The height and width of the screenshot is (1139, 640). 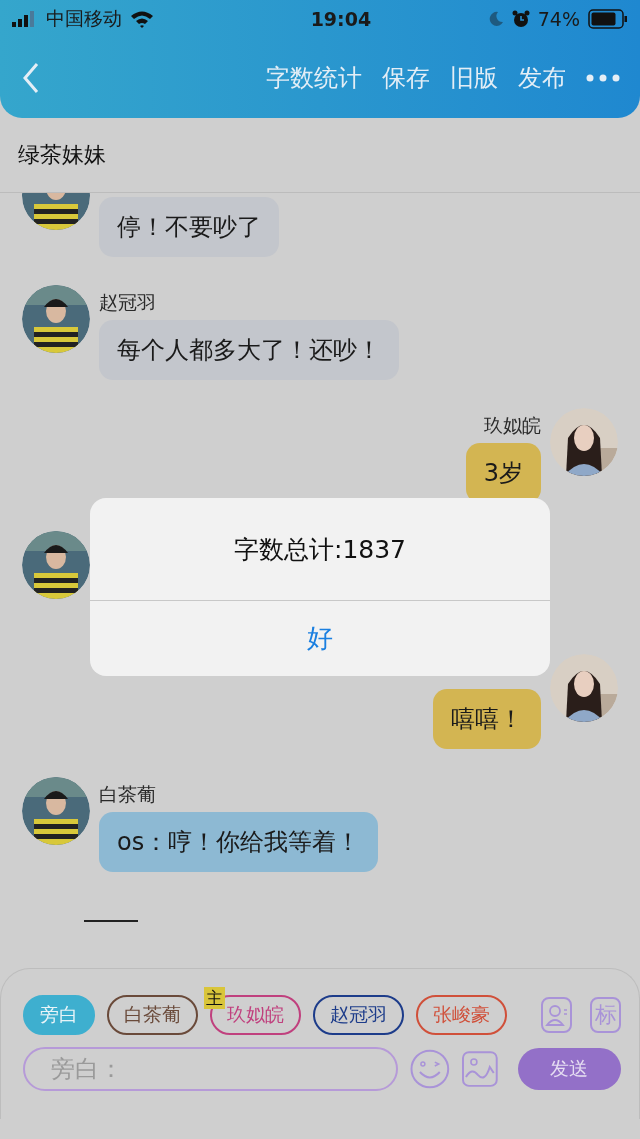 What do you see at coordinates (127, 794) in the screenshot?
I see `speaker-name: 白茶葡` at bounding box center [127, 794].